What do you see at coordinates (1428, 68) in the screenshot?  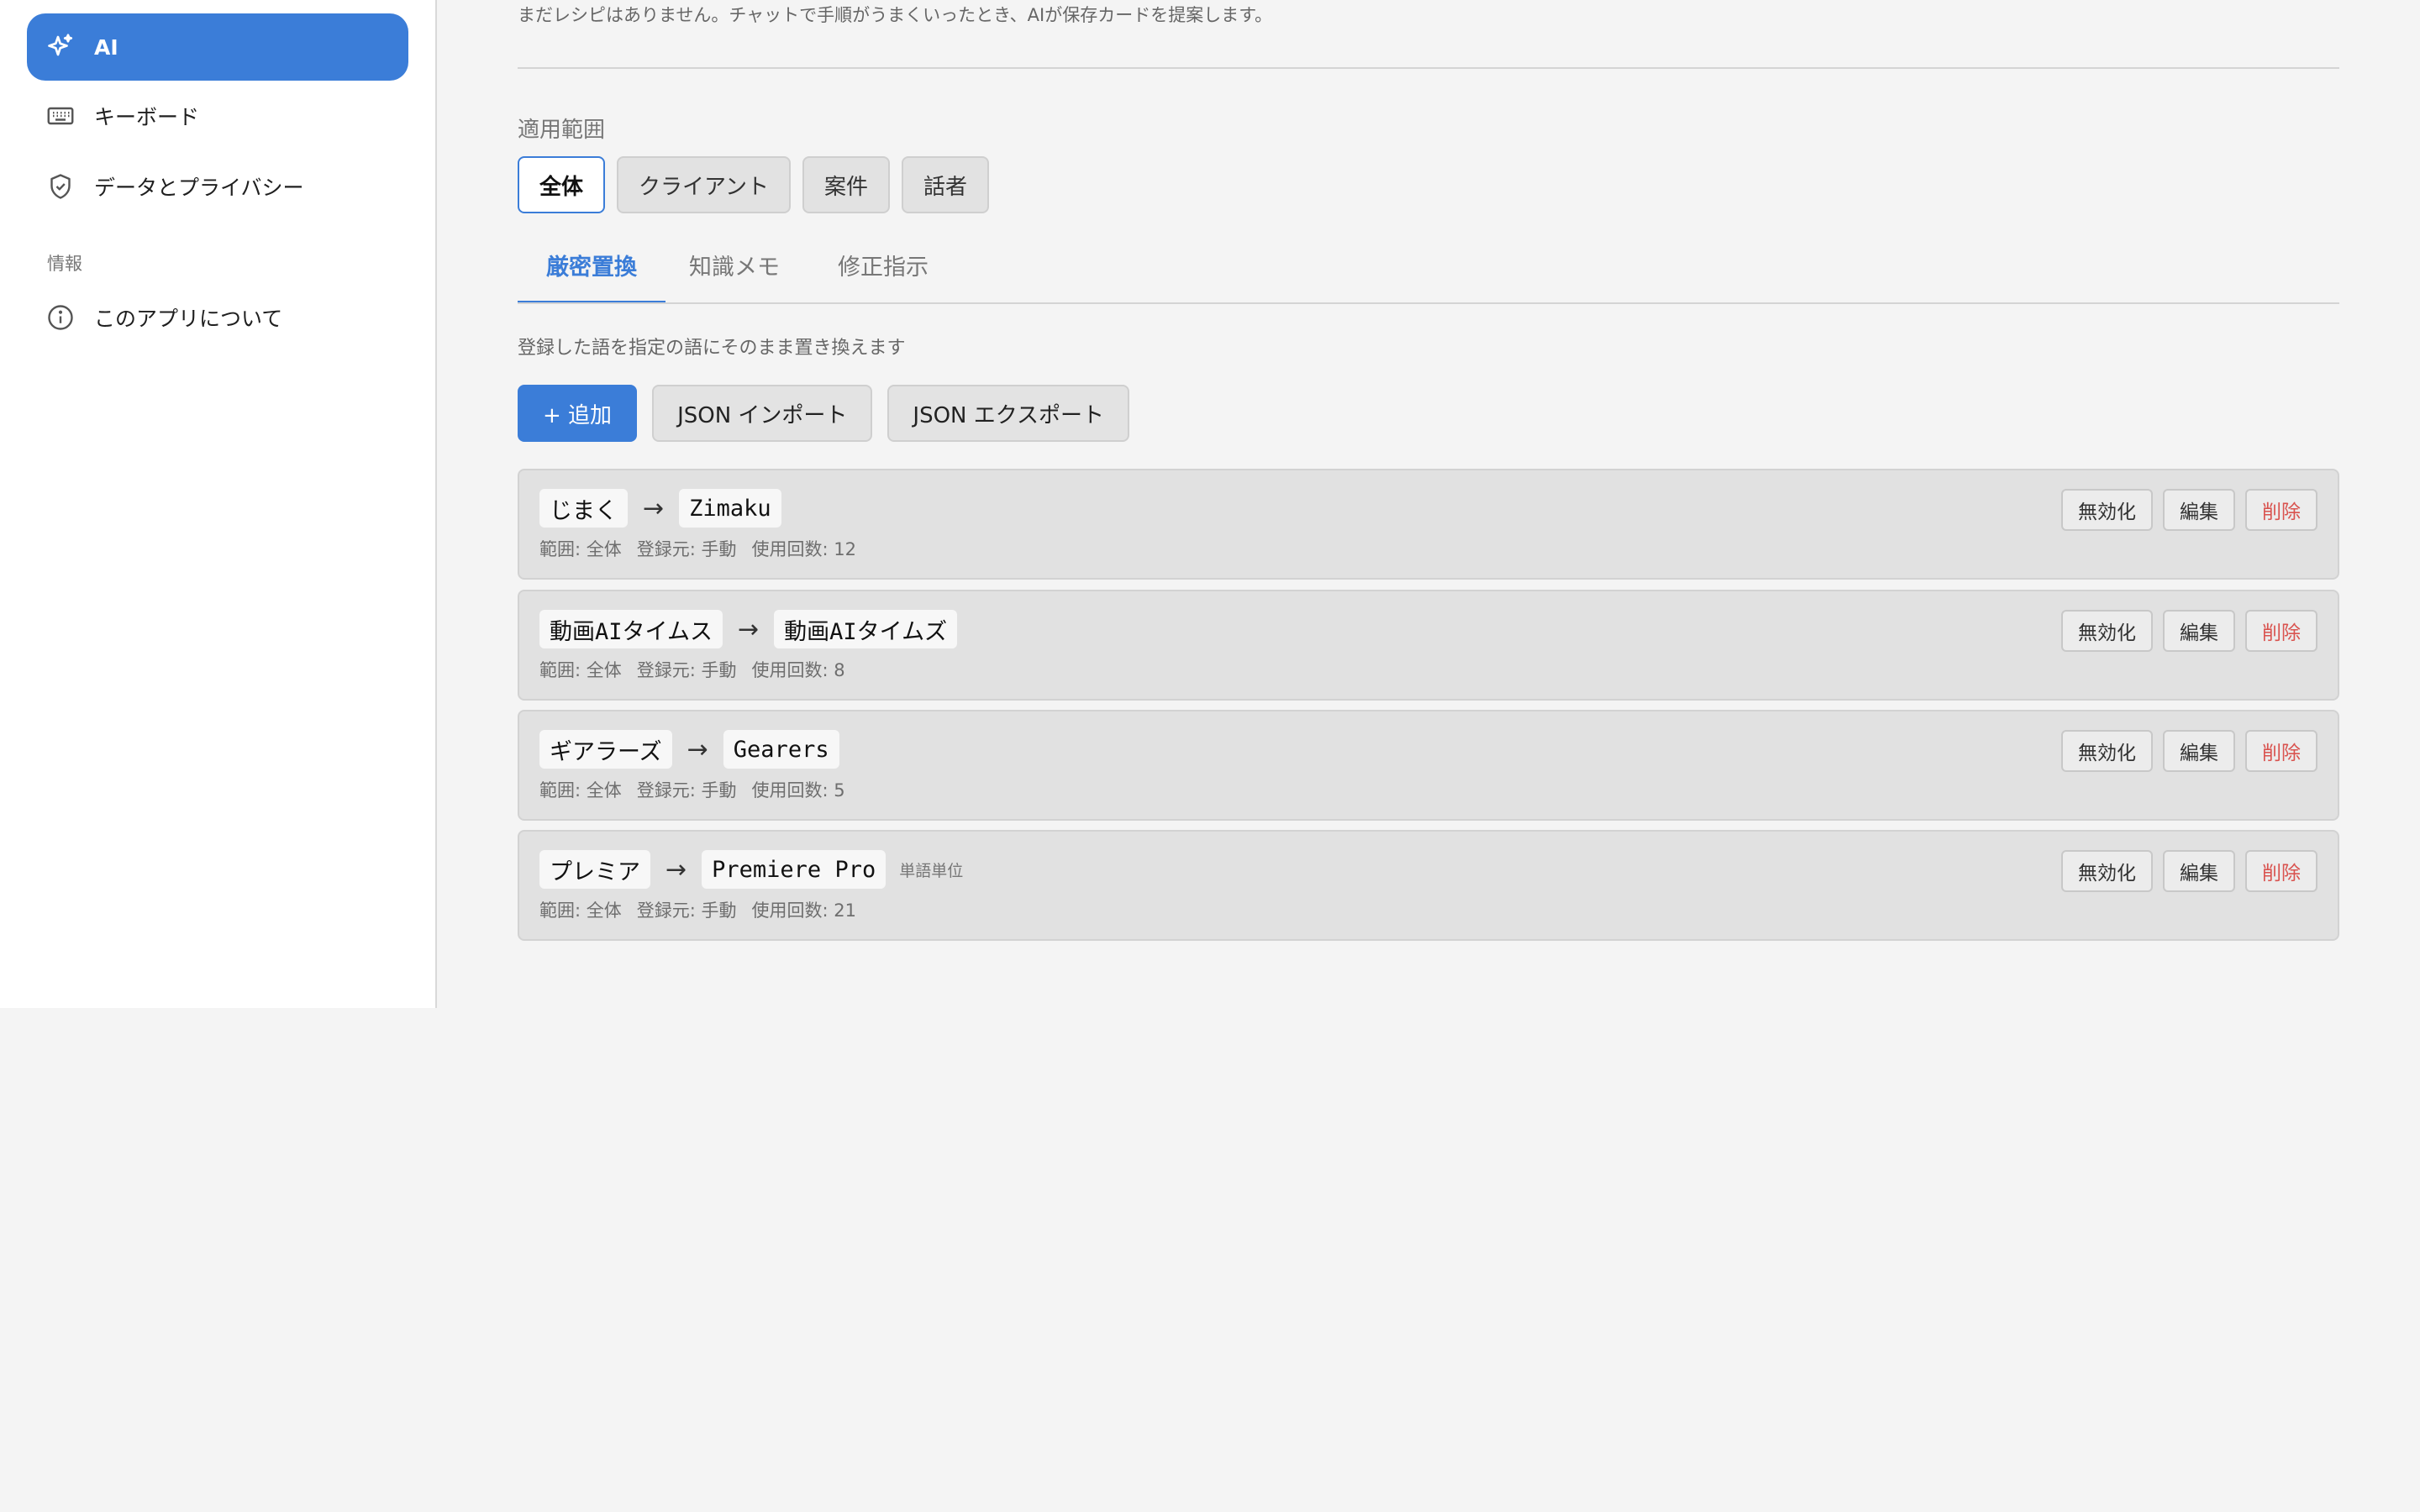 I see `divider` at bounding box center [1428, 68].